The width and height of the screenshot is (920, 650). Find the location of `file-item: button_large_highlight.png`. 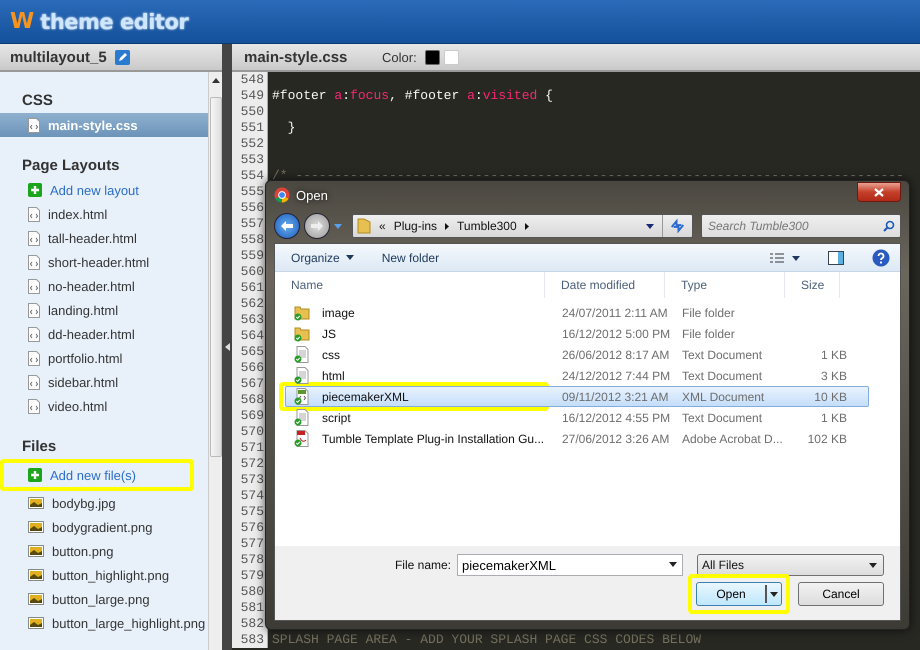

file-item: button_large_highlight.png is located at coordinates (104, 623).